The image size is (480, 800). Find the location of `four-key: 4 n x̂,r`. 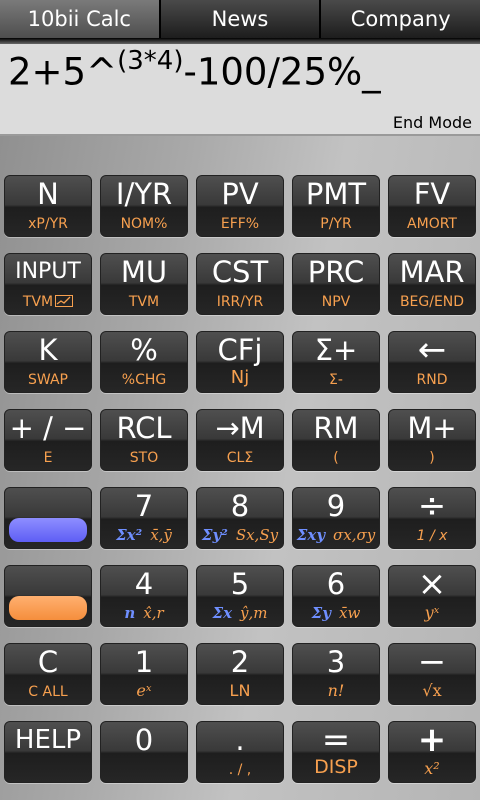

four-key: 4 n x̂,r is located at coordinates (144, 596).